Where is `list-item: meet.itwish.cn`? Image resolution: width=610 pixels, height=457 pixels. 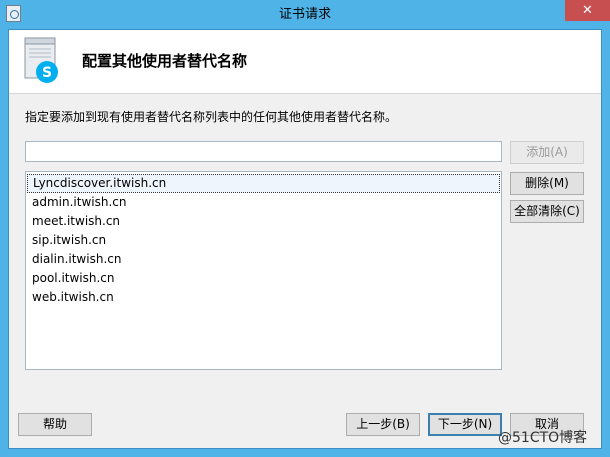
list-item: meet.itwish.cn is located at coordinates (263, 221).